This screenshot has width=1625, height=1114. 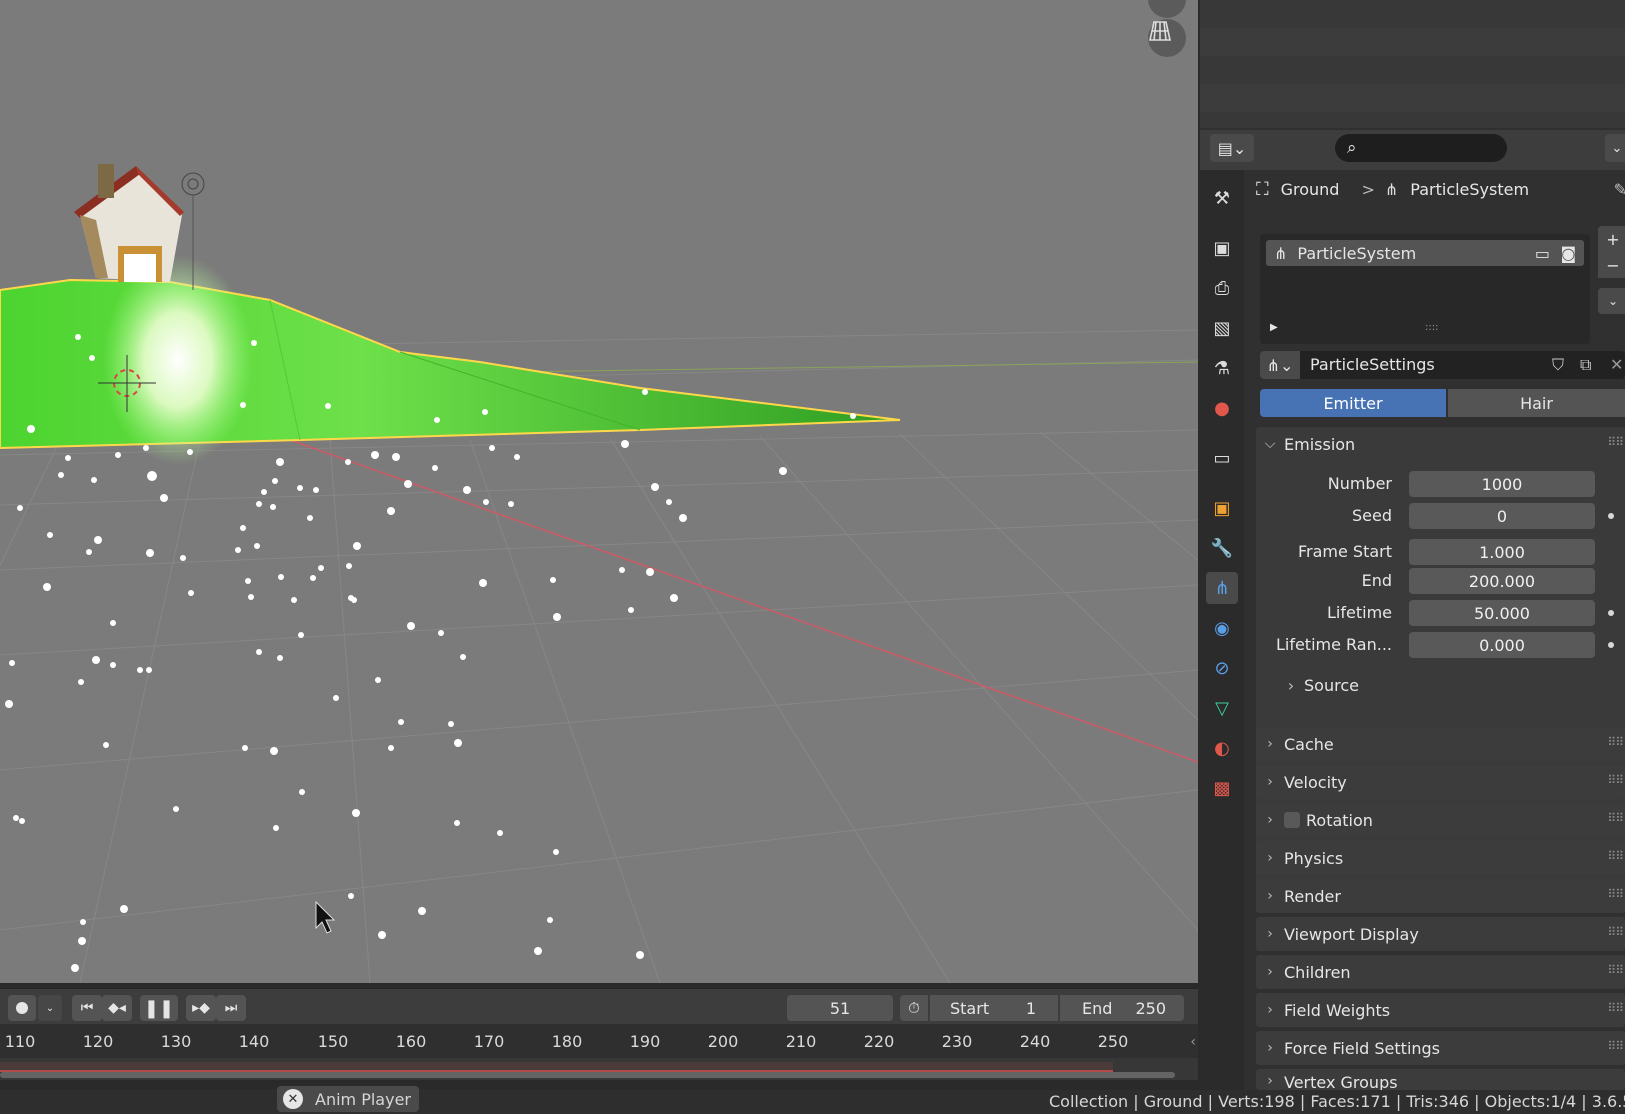 I want to click on keying-dropdown: ⌄, so click(x=50, y=1008).